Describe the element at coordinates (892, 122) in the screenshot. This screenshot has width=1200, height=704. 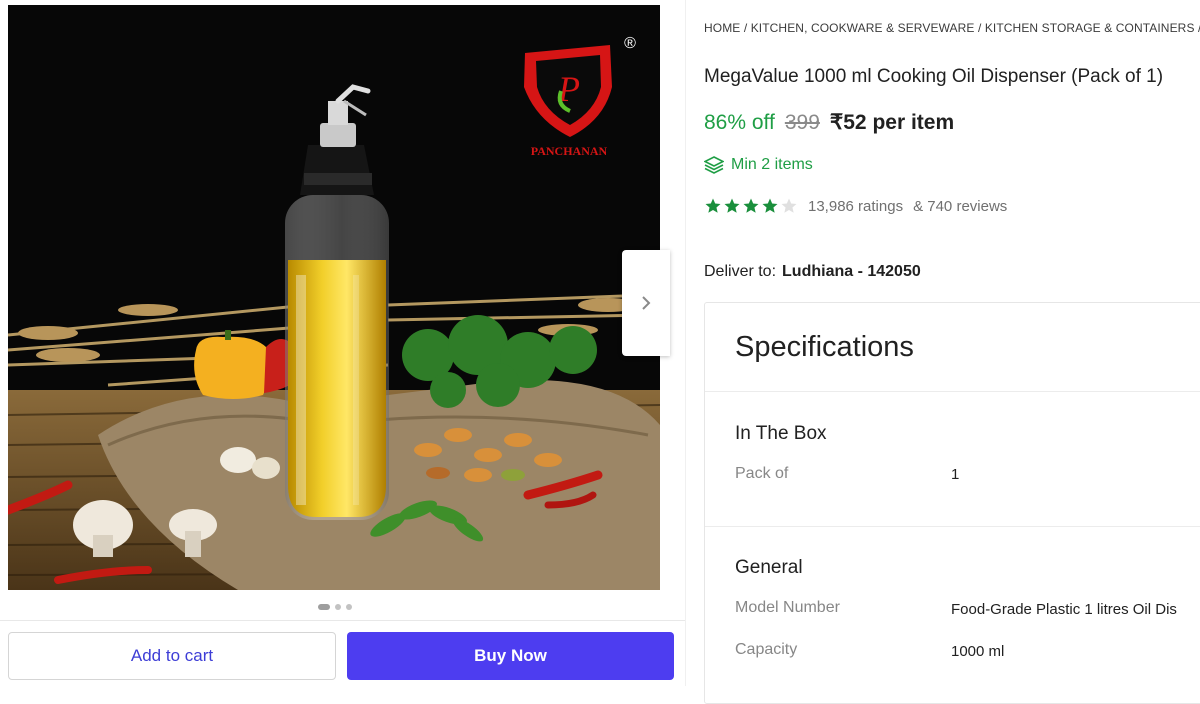
I see `selling-price: ₹52 per item` at that location.